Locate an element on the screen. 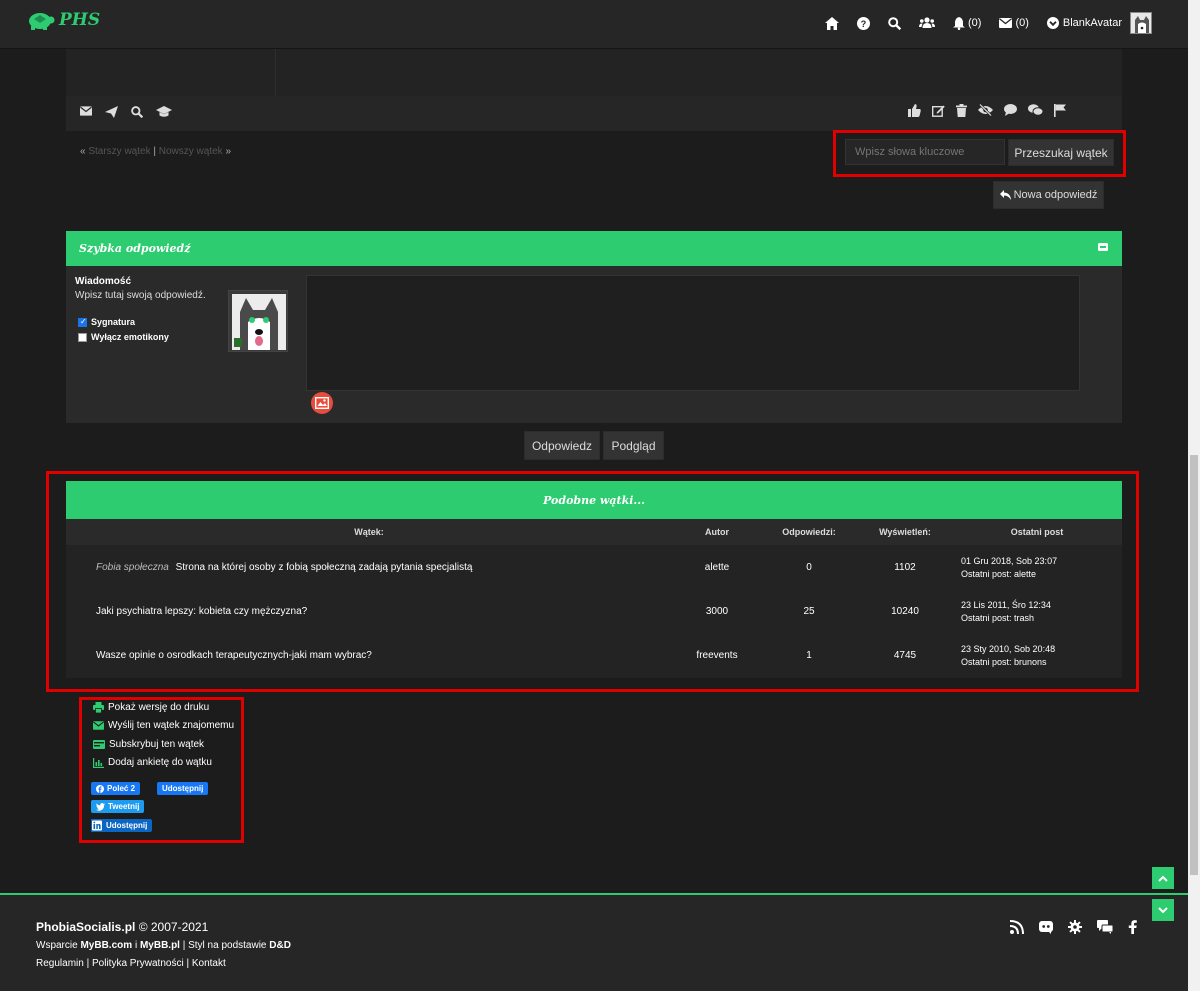 The height and width of the screenshot is (991, 1200). scroll-to-bottom-button is located at coordinates (1163, 910).